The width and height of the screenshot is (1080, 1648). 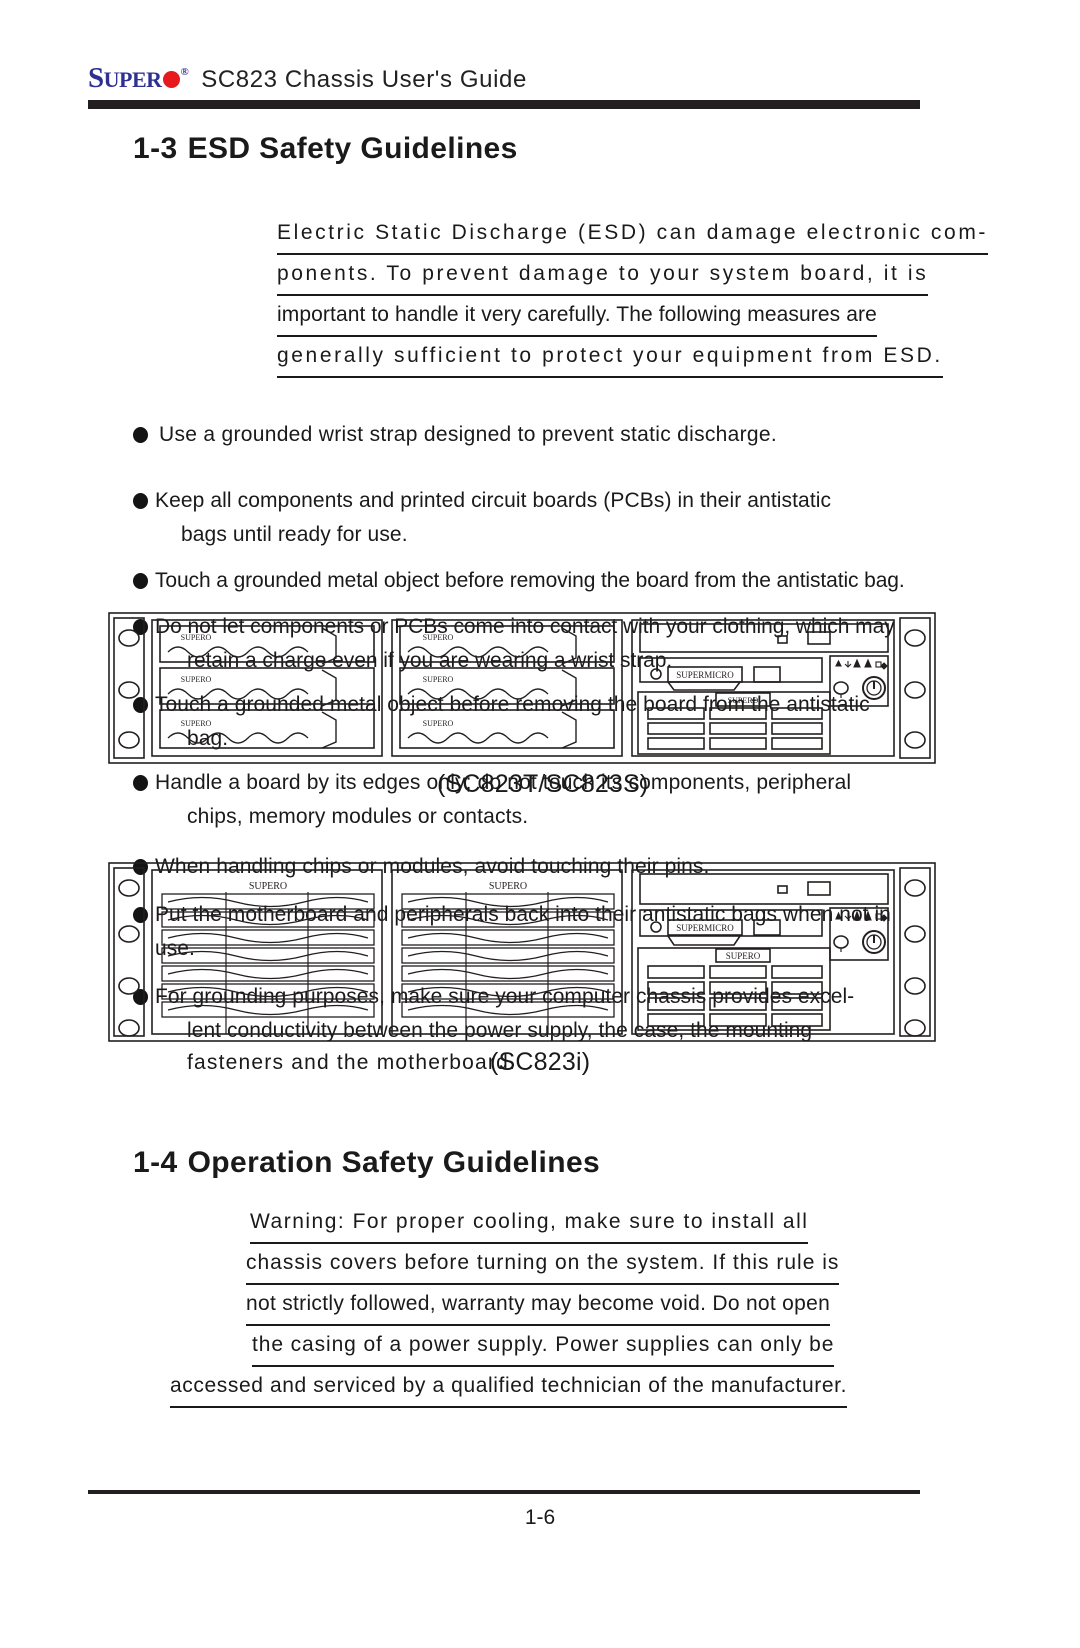 What do you see at coordinates (294, 534) in the screenshot?
I see `list-item-line-2: bags until ready for use.` at bounding box center [294, 534].